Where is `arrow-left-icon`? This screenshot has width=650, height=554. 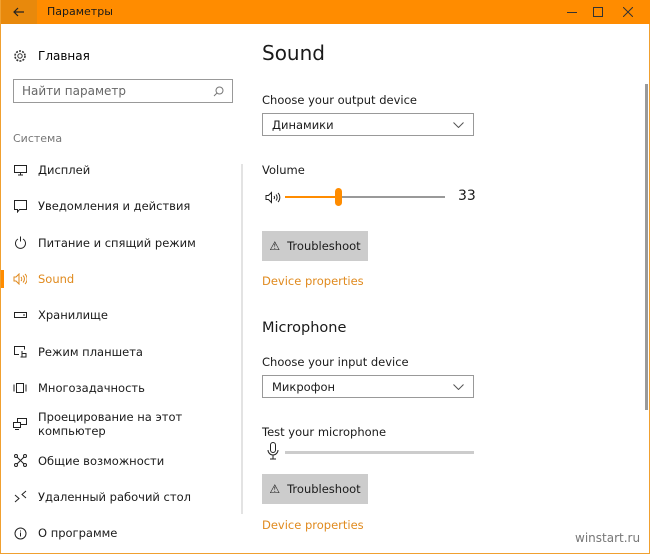 arrow-left-icon is located at coordinates (18, 12).